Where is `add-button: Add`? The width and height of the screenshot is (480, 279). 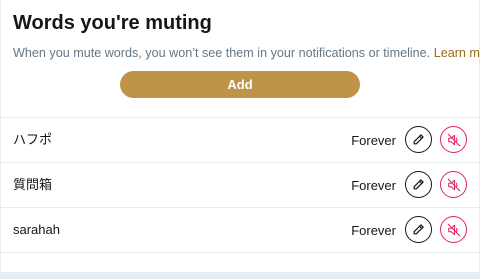
add-button: Add is located at coordinates (240, 84).